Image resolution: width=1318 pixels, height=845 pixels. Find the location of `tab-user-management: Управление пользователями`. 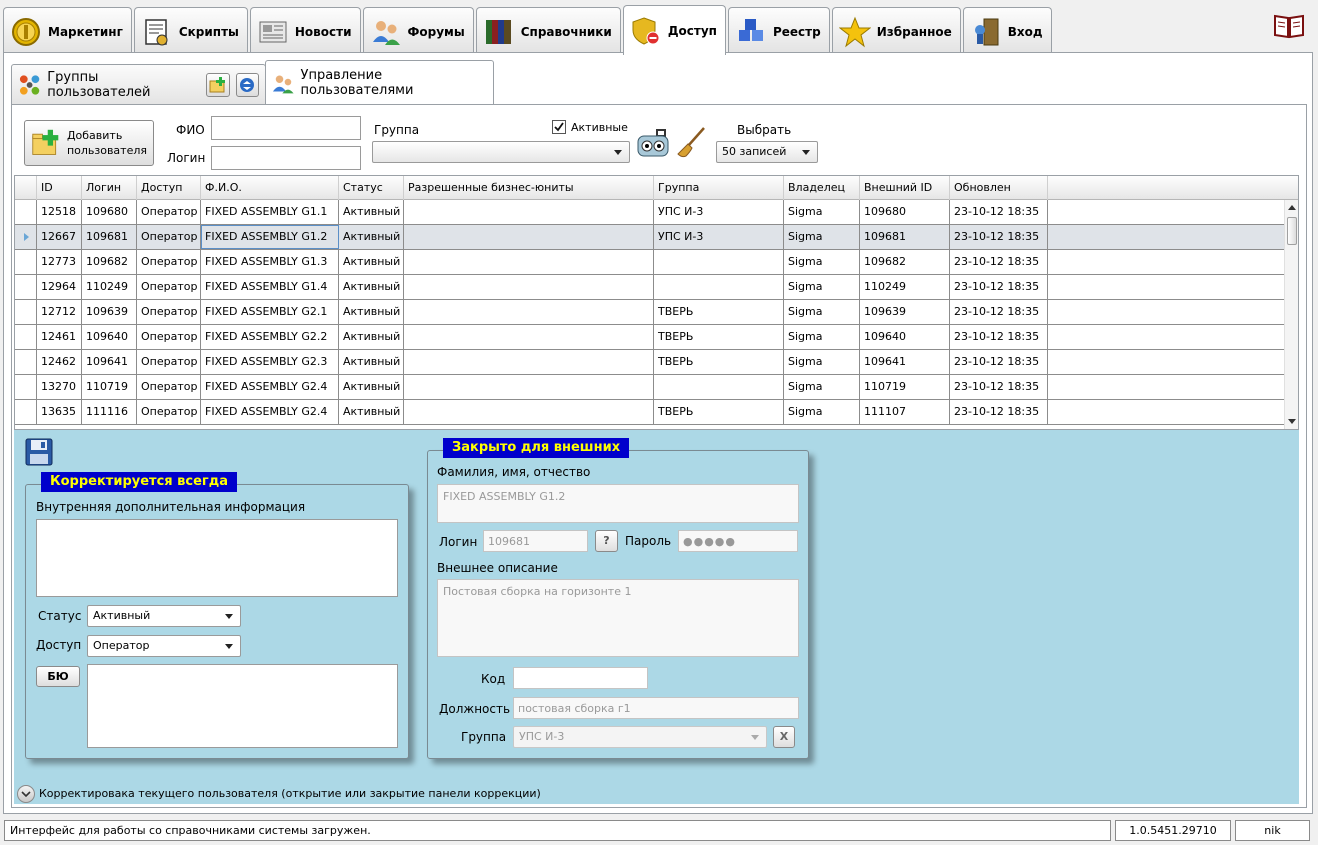

tab-user-management: Управление пользователями is located at coordinates (379, 82).